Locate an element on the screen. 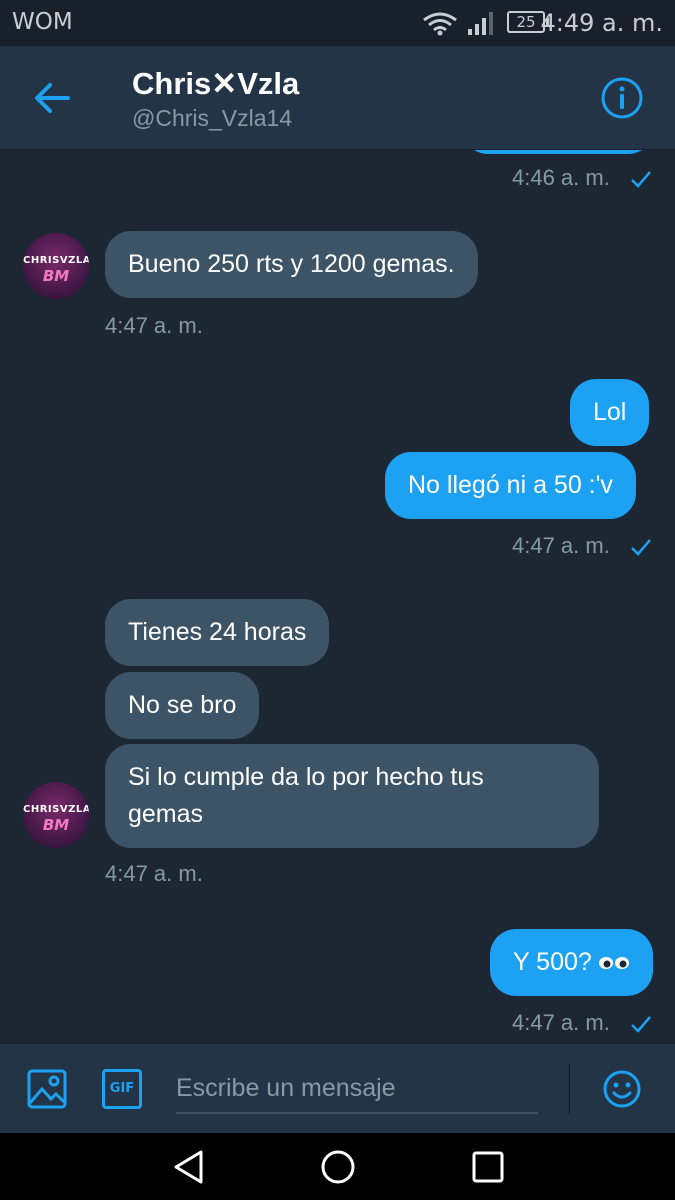  message-bubble-incoming: Si lo cumple da lo por hecho tus gemas is located at coordinates (352, 796).